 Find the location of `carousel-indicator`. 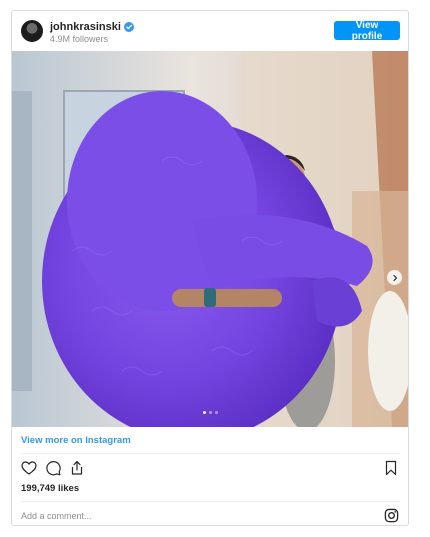

carousel-indicator is located at coordinates (210, 412).